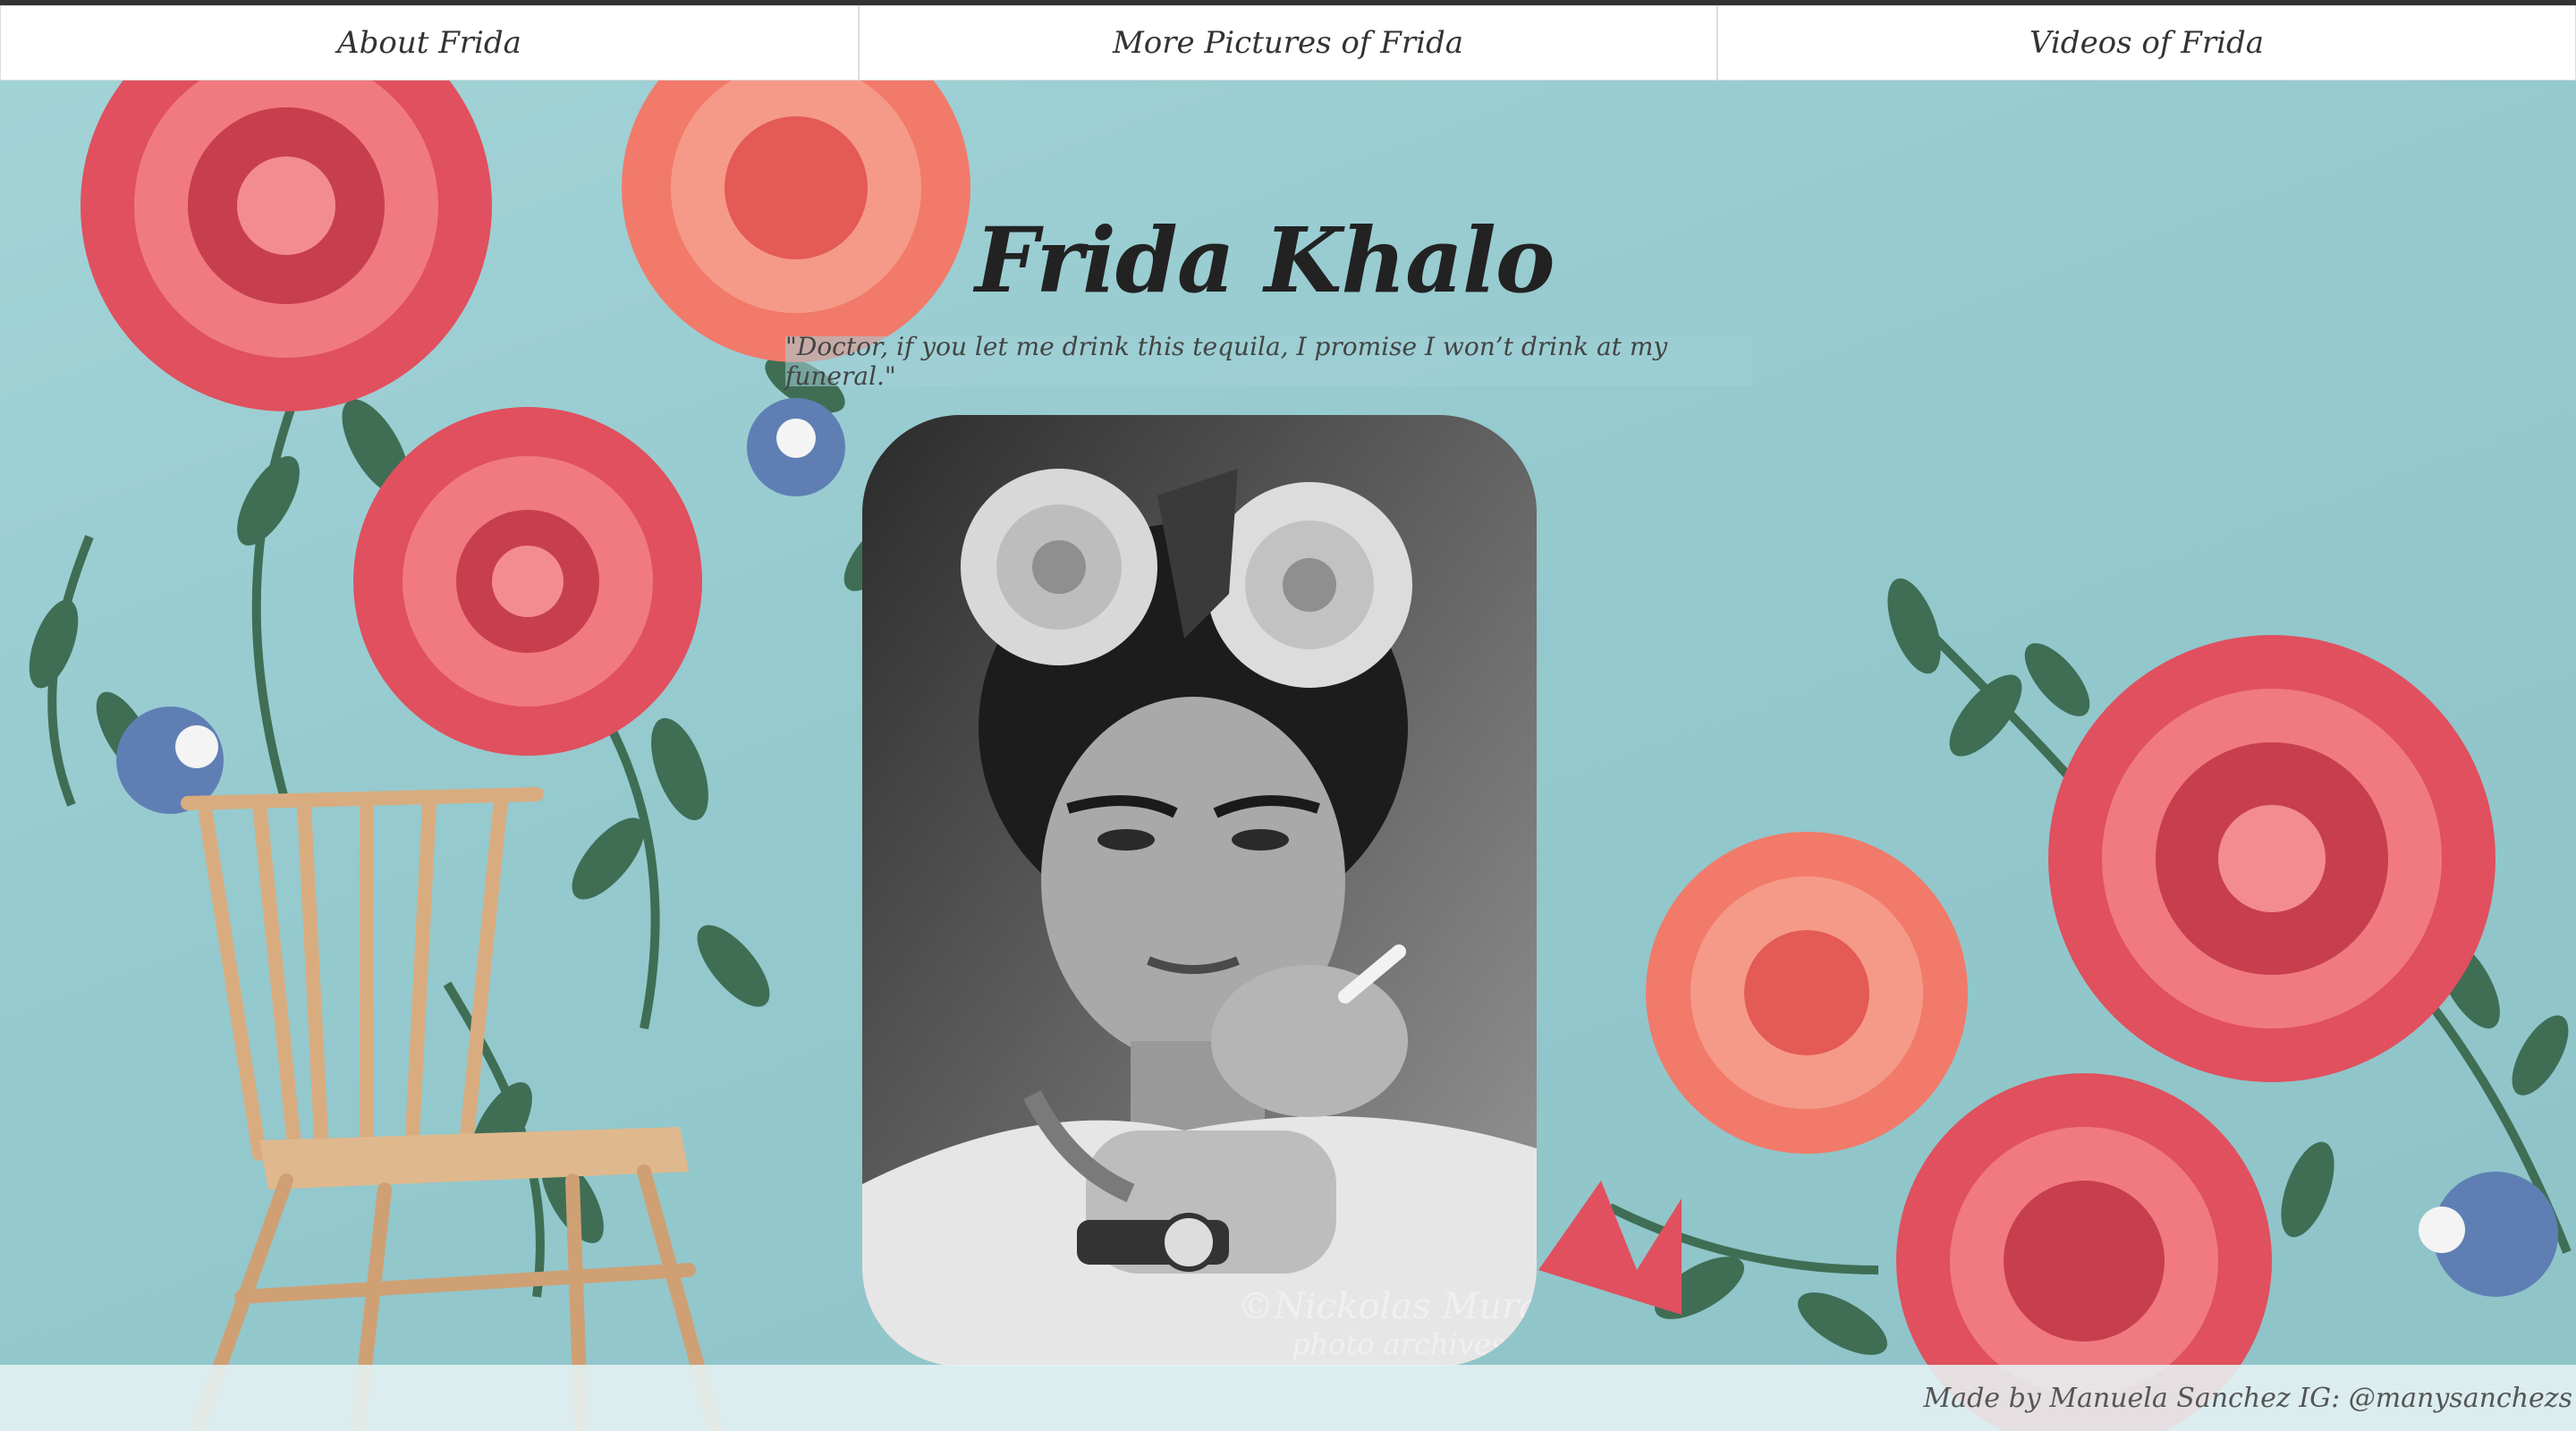  I want to click on hand-shape, so click(1309, 1041).